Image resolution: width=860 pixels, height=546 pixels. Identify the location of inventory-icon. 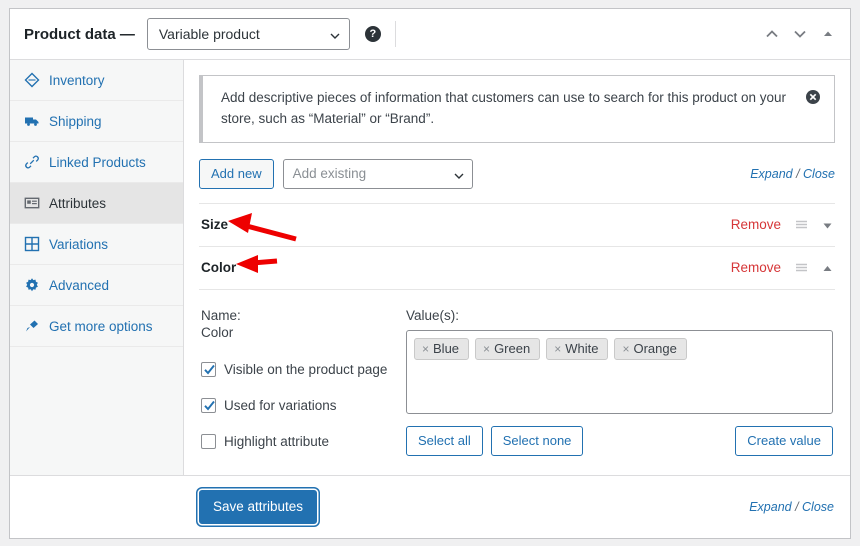
(32, 80).